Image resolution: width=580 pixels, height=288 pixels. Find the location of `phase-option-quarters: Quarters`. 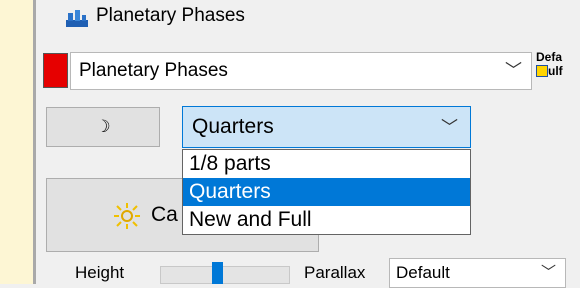

phase-option-quarters: Quarters is located at coordinates (326, 192).